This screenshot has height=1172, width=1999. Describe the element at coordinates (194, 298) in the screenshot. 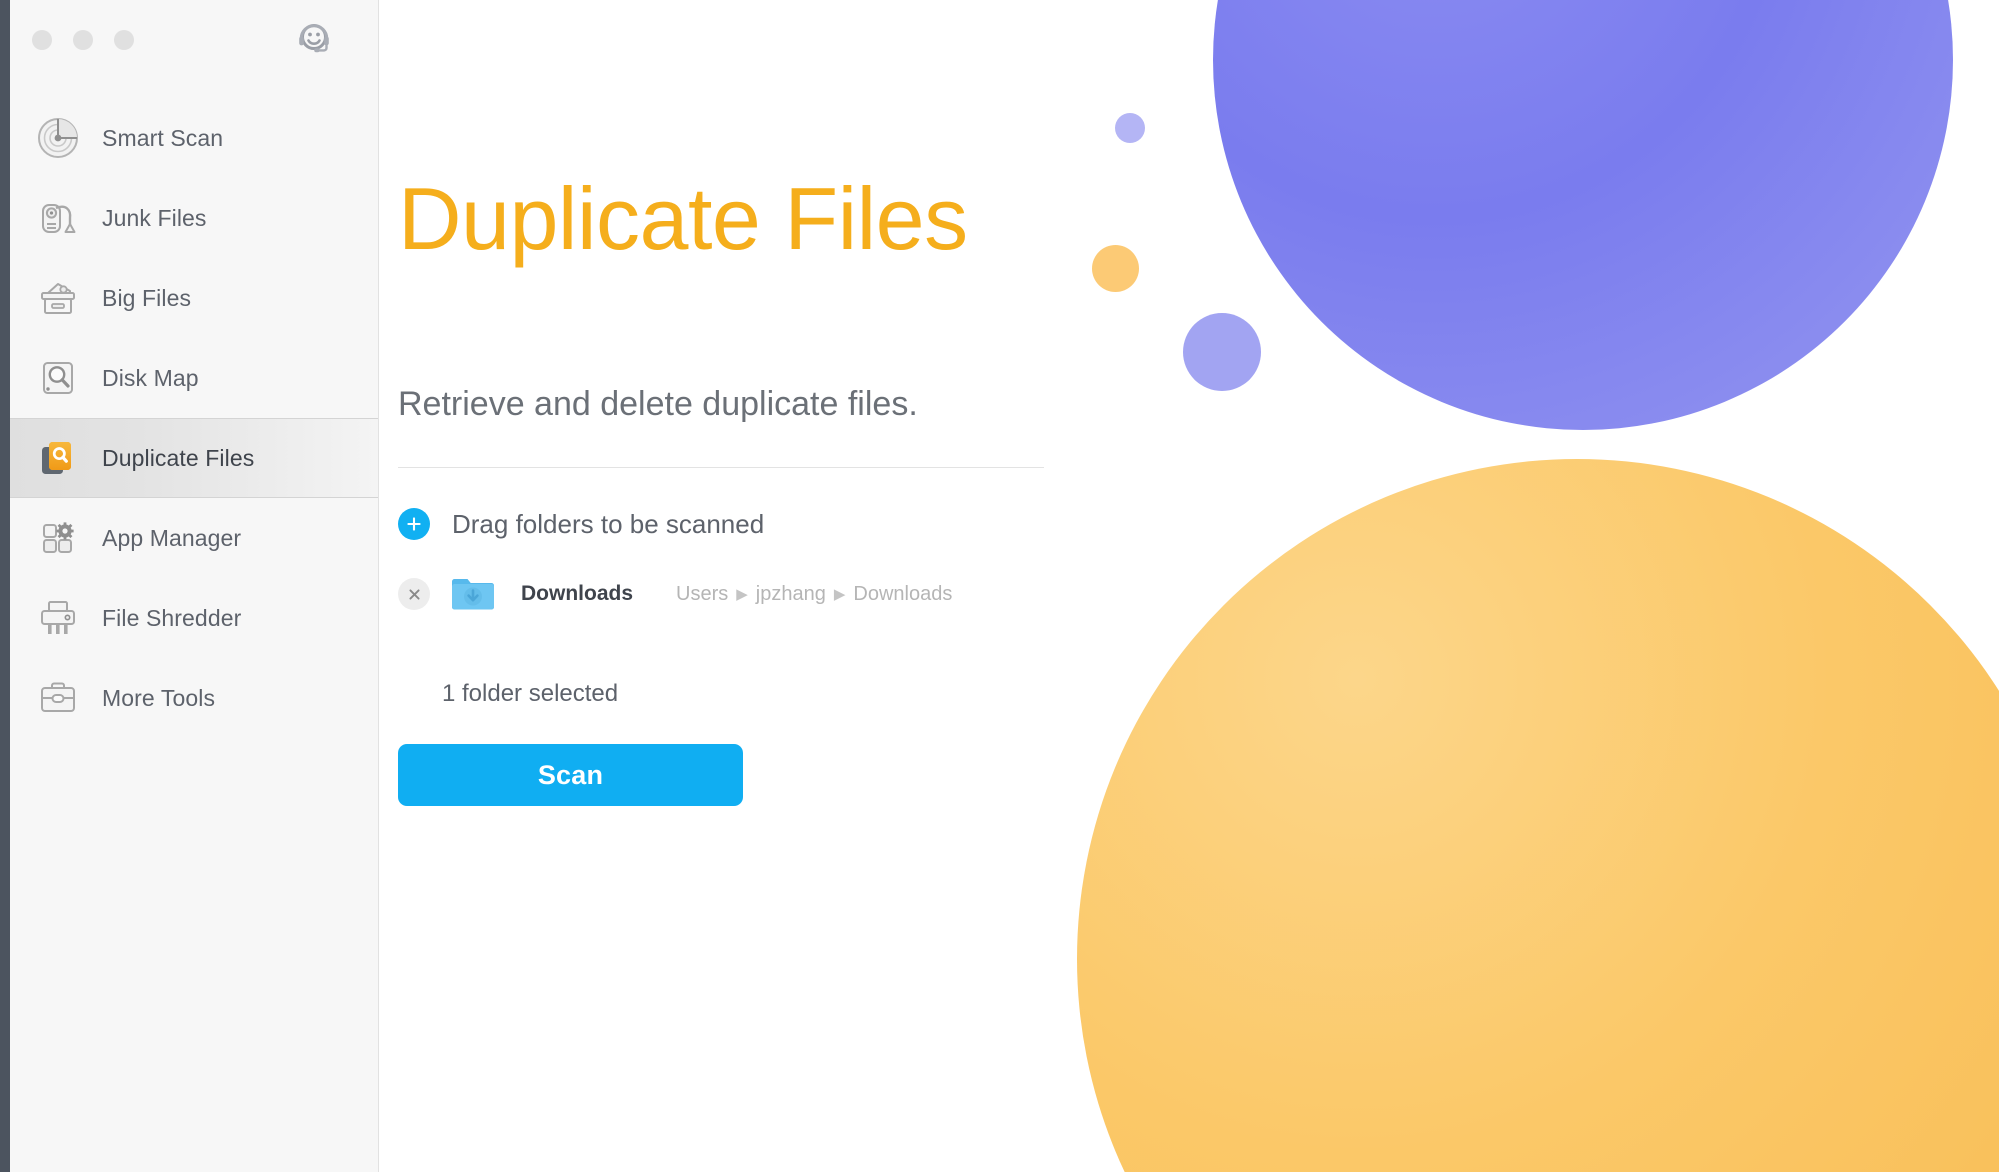

I see `sidebar-item-big-files: Big Files` at that location.